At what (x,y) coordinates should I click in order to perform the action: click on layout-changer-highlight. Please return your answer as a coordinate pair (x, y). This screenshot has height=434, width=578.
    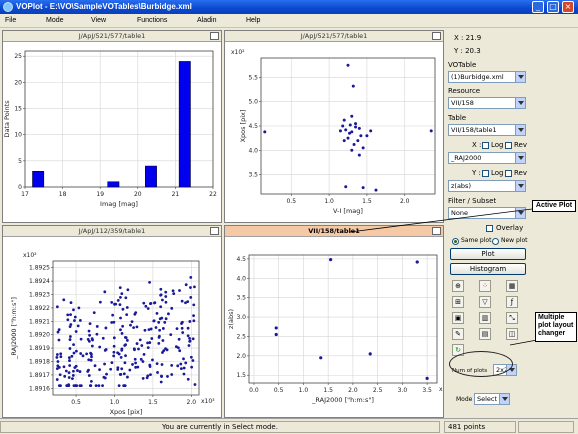
    Looking at the image, I should click on (481, 364).